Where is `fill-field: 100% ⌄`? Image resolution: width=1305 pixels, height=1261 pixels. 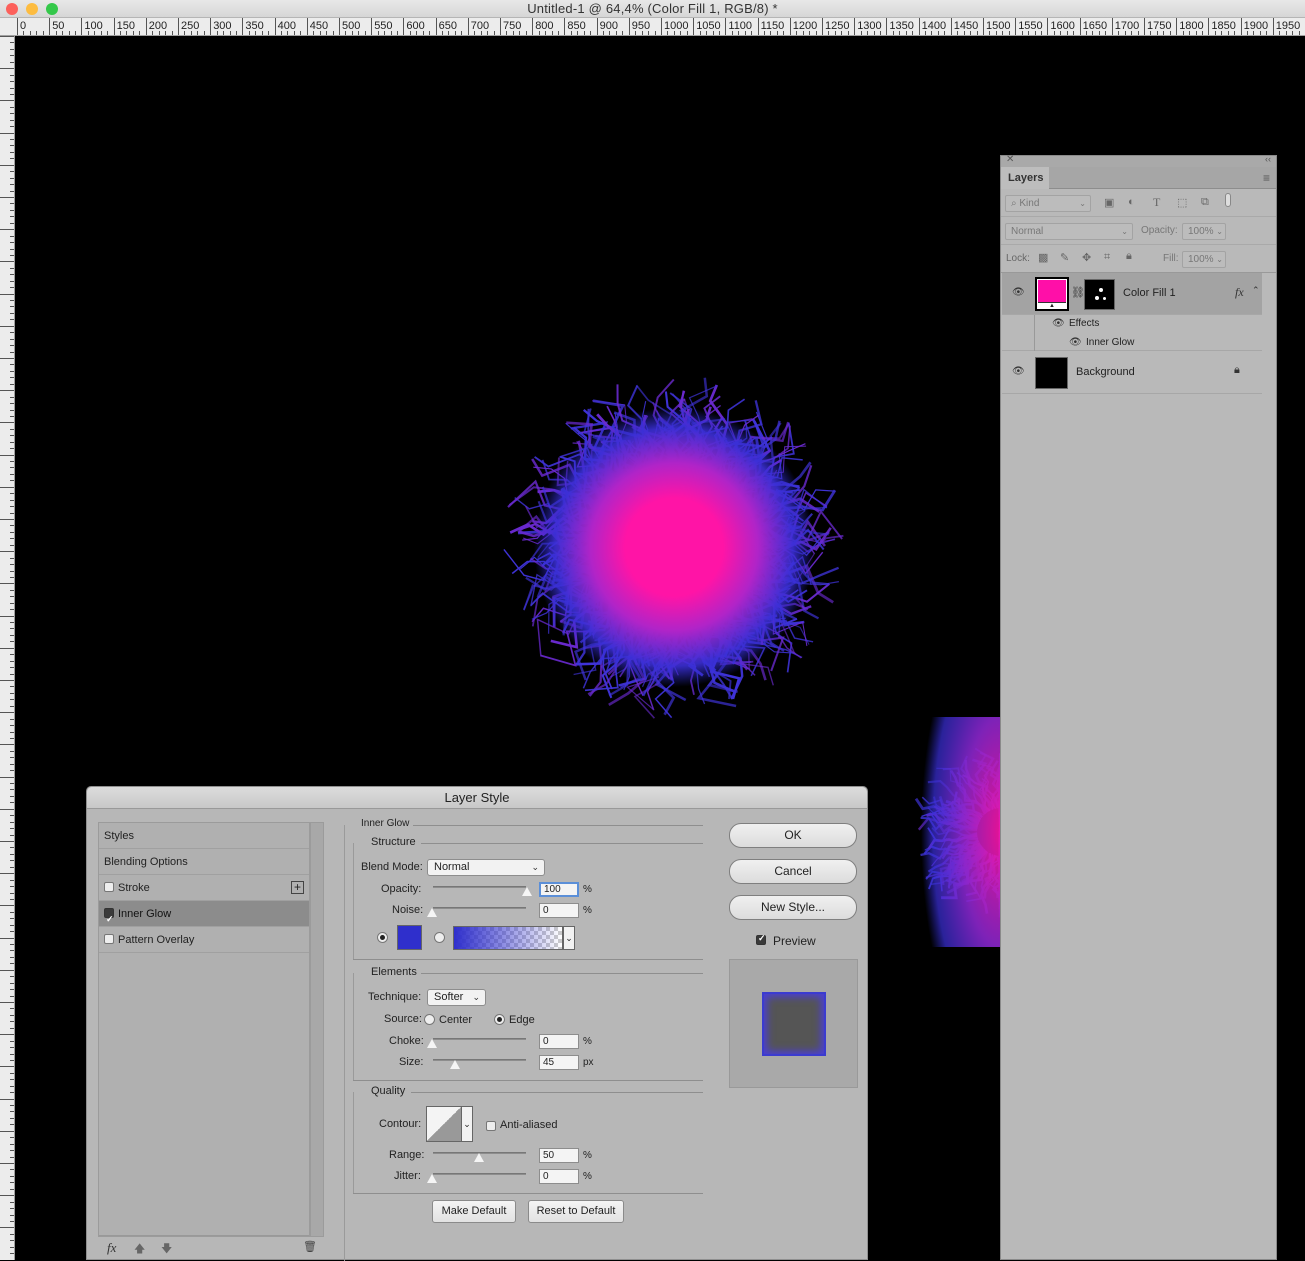
fill-field: 100% ⌄ is located at coordinates (1204, 259).